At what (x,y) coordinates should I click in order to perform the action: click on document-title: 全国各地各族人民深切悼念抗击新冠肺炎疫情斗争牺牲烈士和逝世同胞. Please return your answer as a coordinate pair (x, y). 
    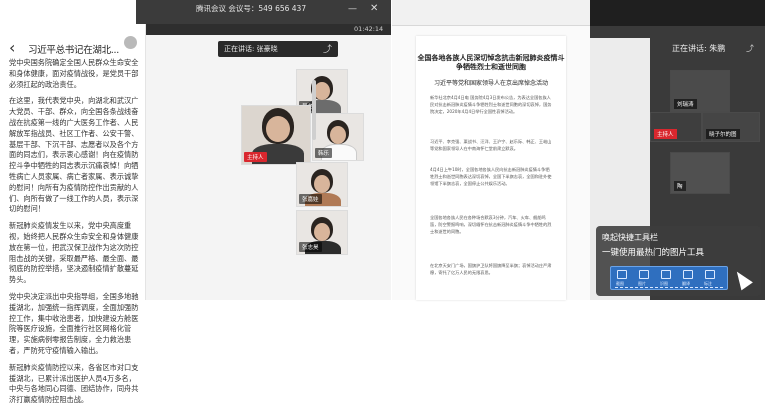
    Looking at the image, I should click on (491, 62).